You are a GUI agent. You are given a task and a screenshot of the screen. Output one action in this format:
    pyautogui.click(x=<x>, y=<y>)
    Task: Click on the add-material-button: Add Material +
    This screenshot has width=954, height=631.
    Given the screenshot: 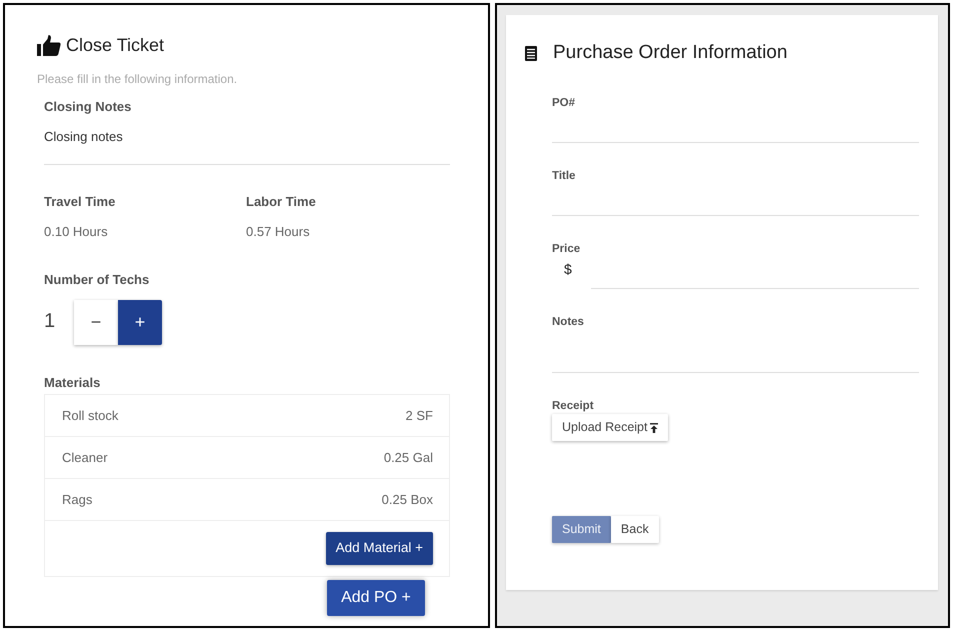 What is the action you would take?
    pyautogui.click(x=379, y=548)
    